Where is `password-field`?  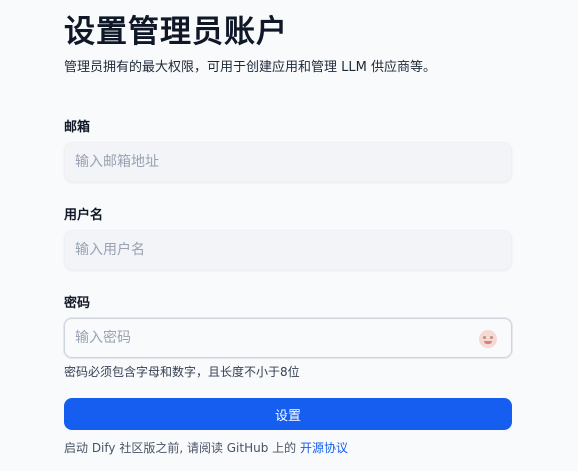
password-field is located at coordinates (288, 338).